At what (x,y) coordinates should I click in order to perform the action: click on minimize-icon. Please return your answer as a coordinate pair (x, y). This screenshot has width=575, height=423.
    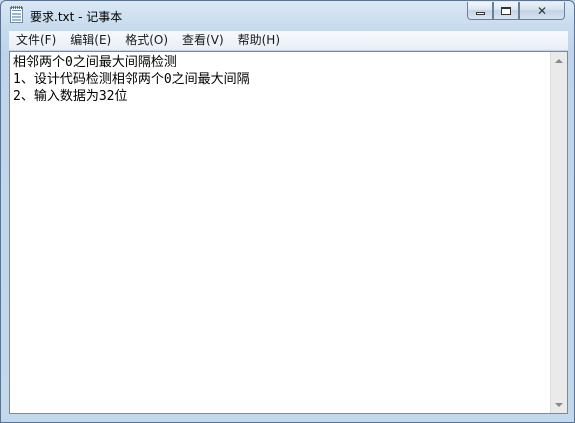
    Looking at the image, I should click on (480, 13).